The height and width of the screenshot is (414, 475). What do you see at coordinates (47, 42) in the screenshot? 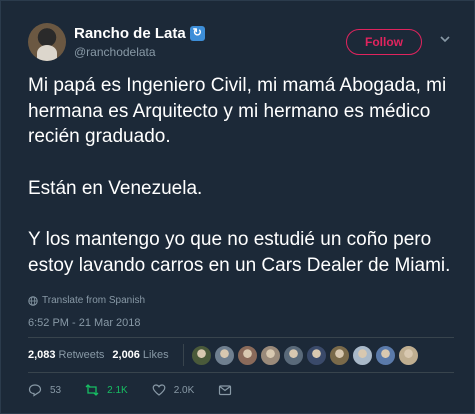
I see `avatar` at bounding box center [47, 42].